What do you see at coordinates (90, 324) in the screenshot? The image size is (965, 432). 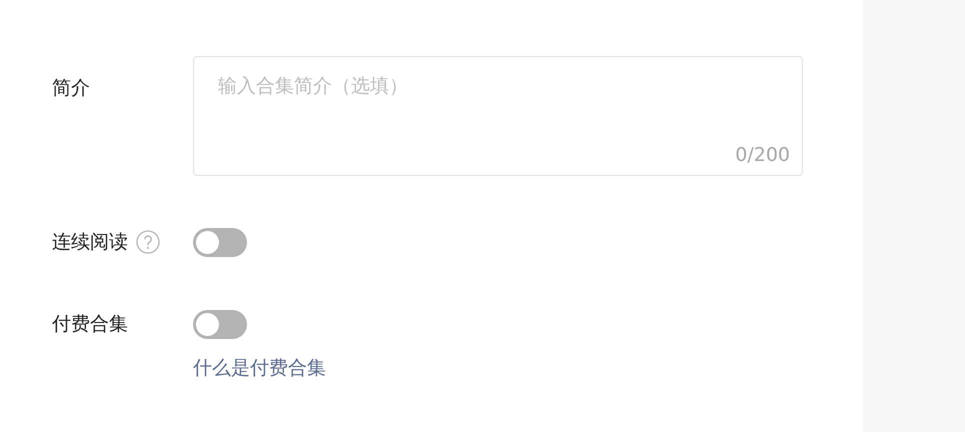 I see `field-label: 付费合集` at bounding box center [90, 324].